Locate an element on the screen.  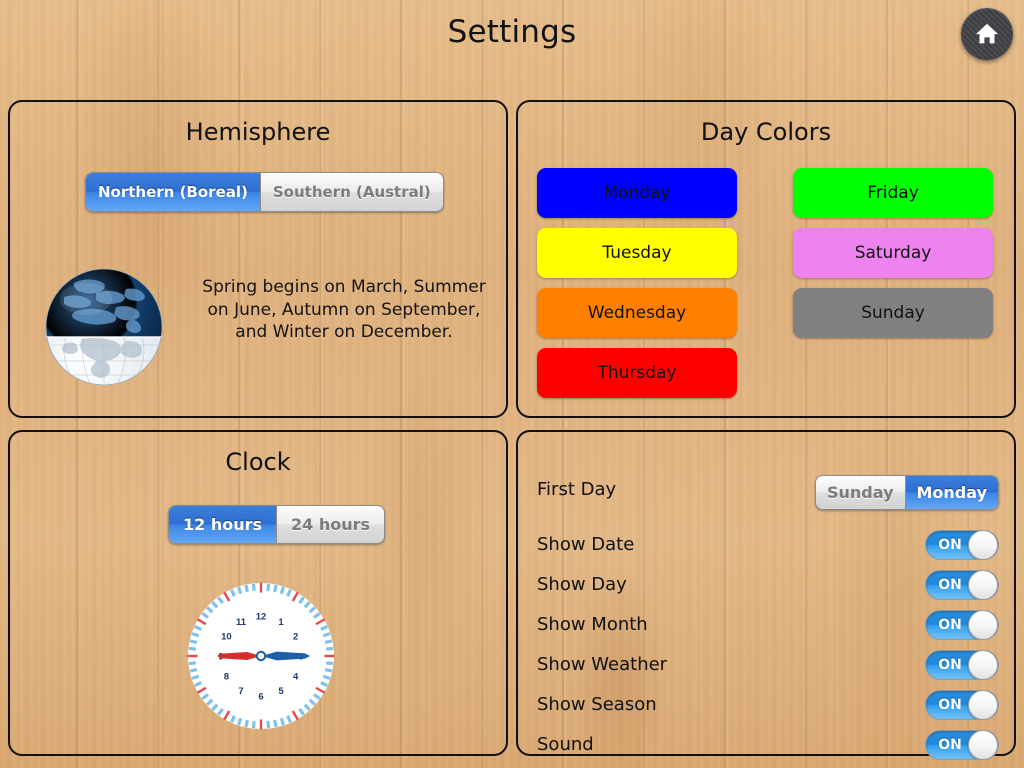
clock-option-24h: 24 hours is located at coordinates (330, 524).